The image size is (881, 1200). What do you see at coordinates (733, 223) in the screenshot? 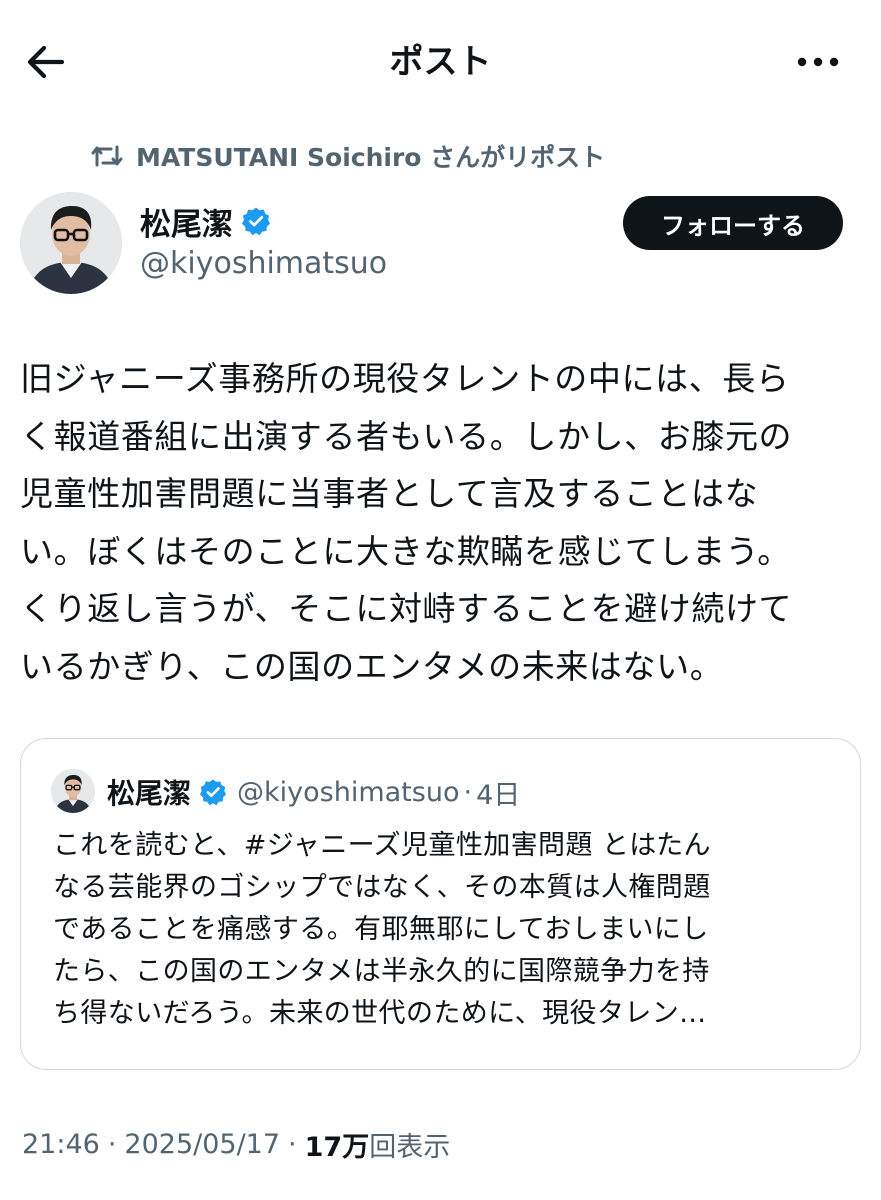
I see `follow-button: フォローする` at bounding box center [733, 223].